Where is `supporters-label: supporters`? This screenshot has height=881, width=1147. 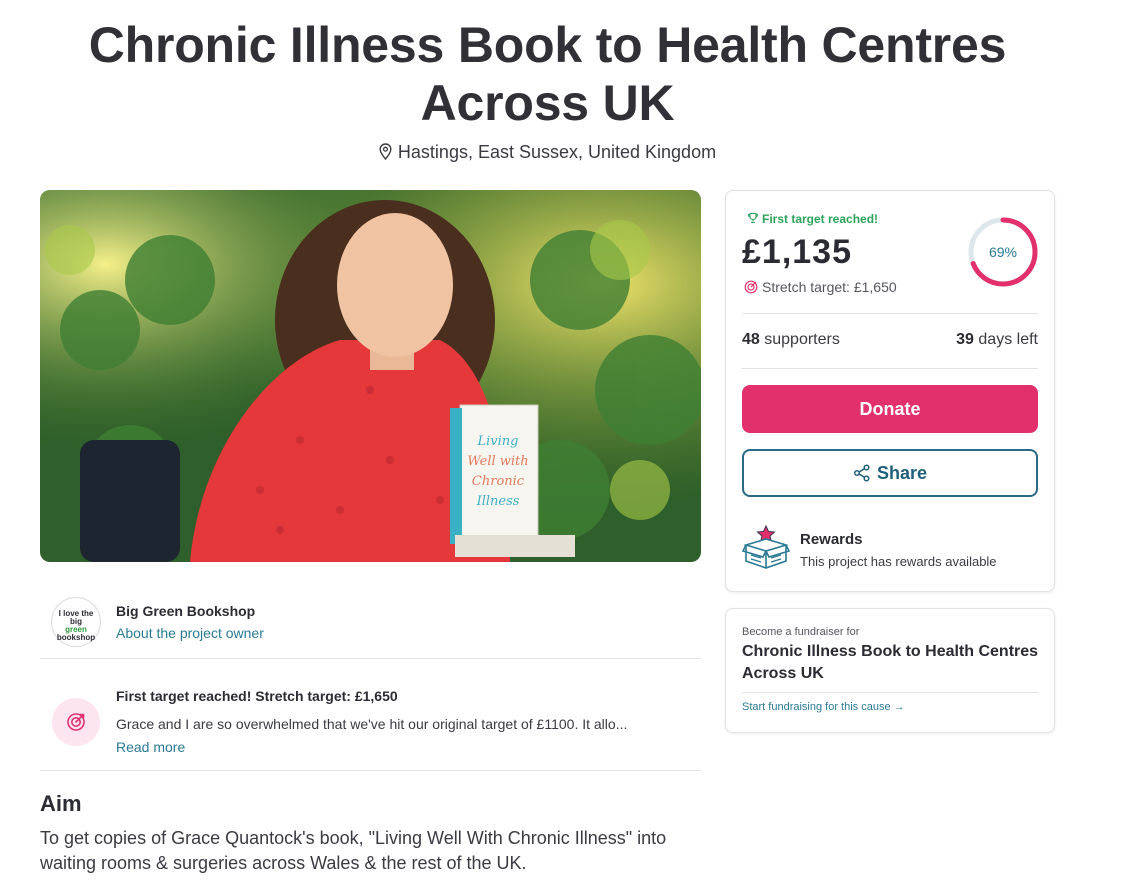
supporters-label: supporters is located at coordinates (802, 339).